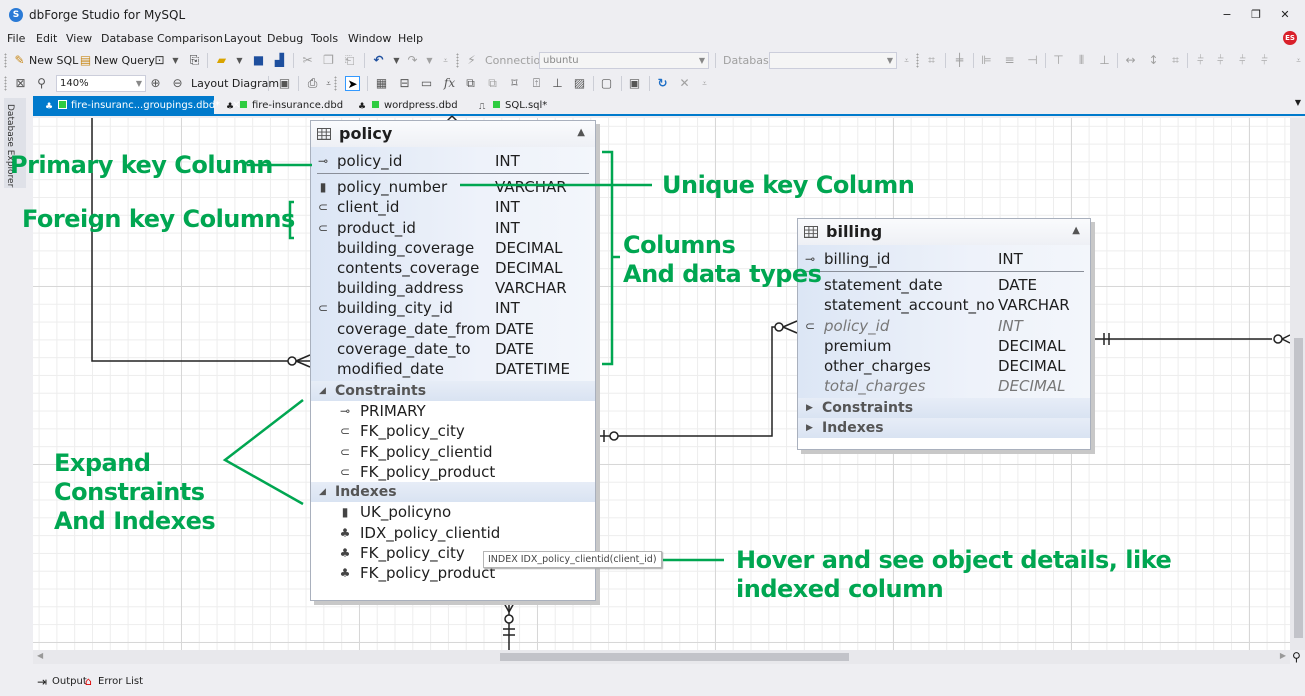 This screenshot has width=1305, height=696. What do you see at coordinates (840, 589) in the screenshot?
I see `annotation-hover-line2: indexed column` at bounding box center [840, 589].